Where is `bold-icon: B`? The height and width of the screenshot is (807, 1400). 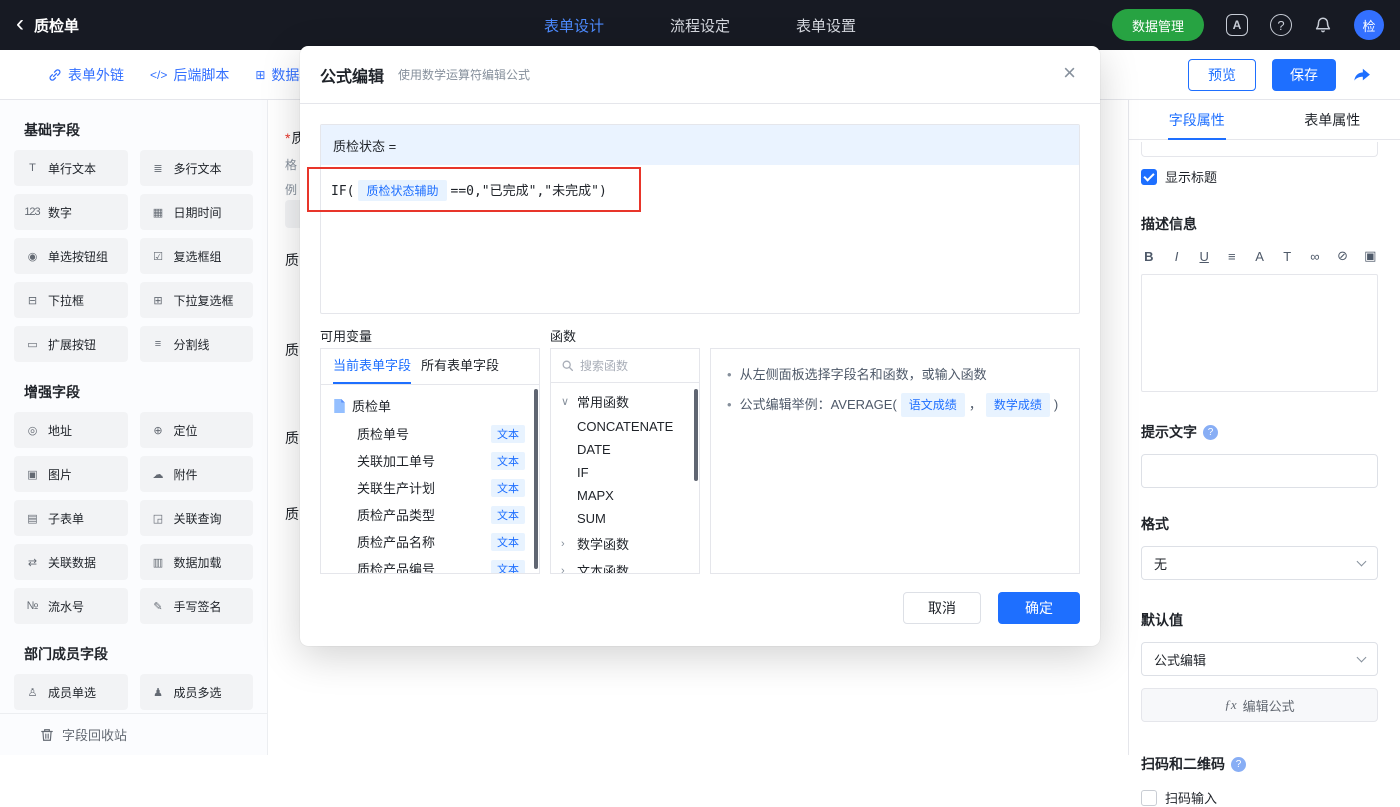 bold-icon: B is located at coordinates (1149, 256).